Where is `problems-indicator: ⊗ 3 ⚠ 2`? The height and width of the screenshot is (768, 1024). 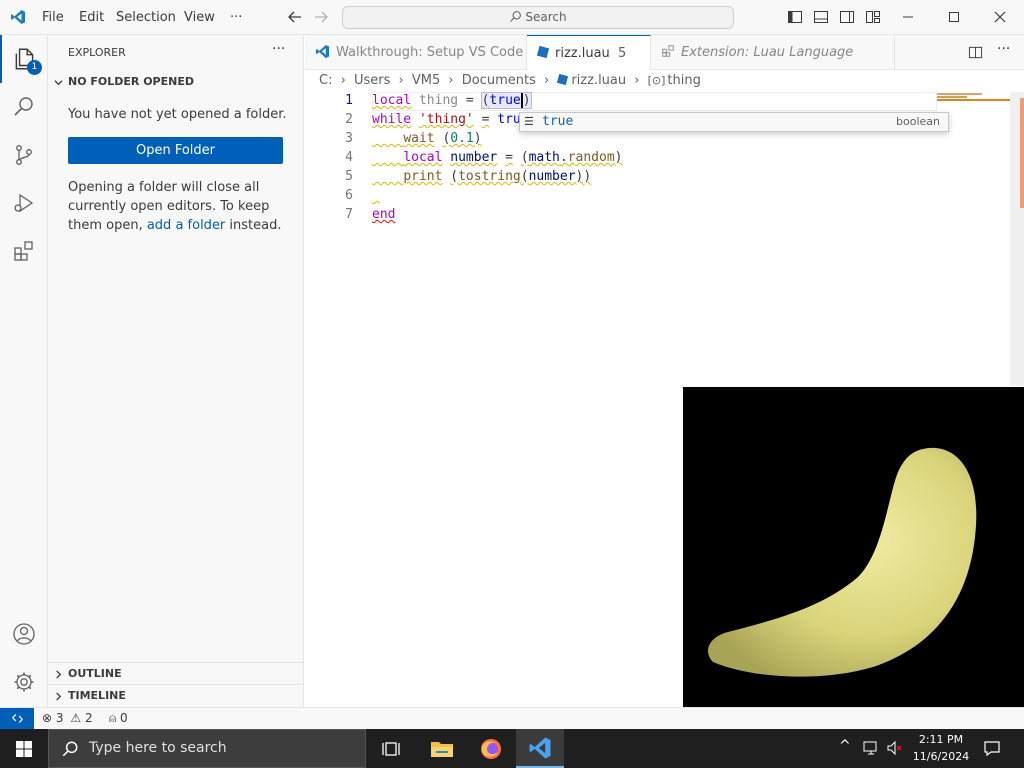 problems-indicator: ⊗ 3 ⚠ 2 is located at coordinates (67, 718).